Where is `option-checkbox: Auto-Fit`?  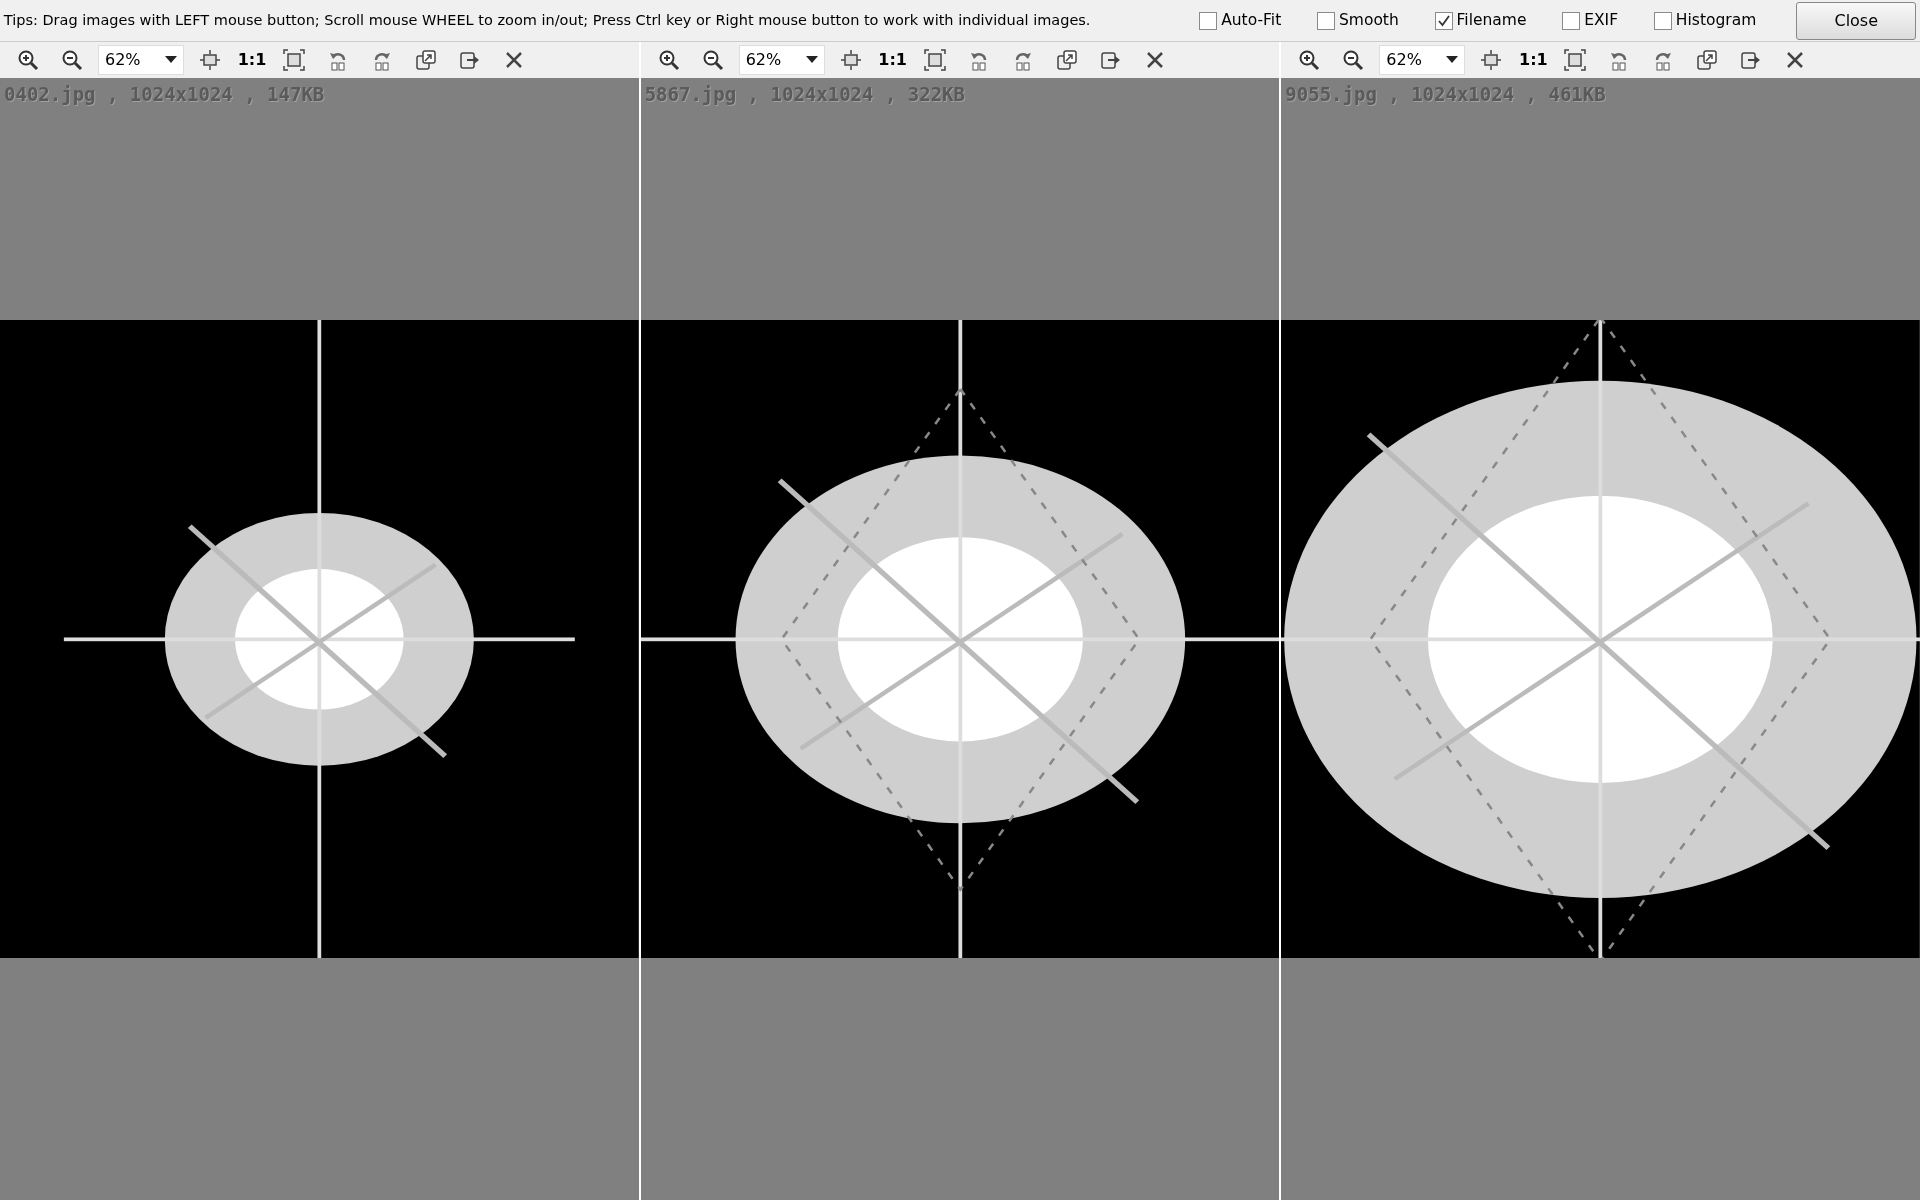
option-checkbox: Auto-Fit is located at coordinates (1240, 20).